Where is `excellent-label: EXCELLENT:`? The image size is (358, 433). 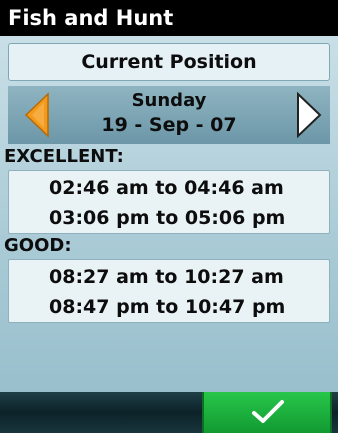
excellent-label: EXCELLENT: is located at coordinates (64, 156).